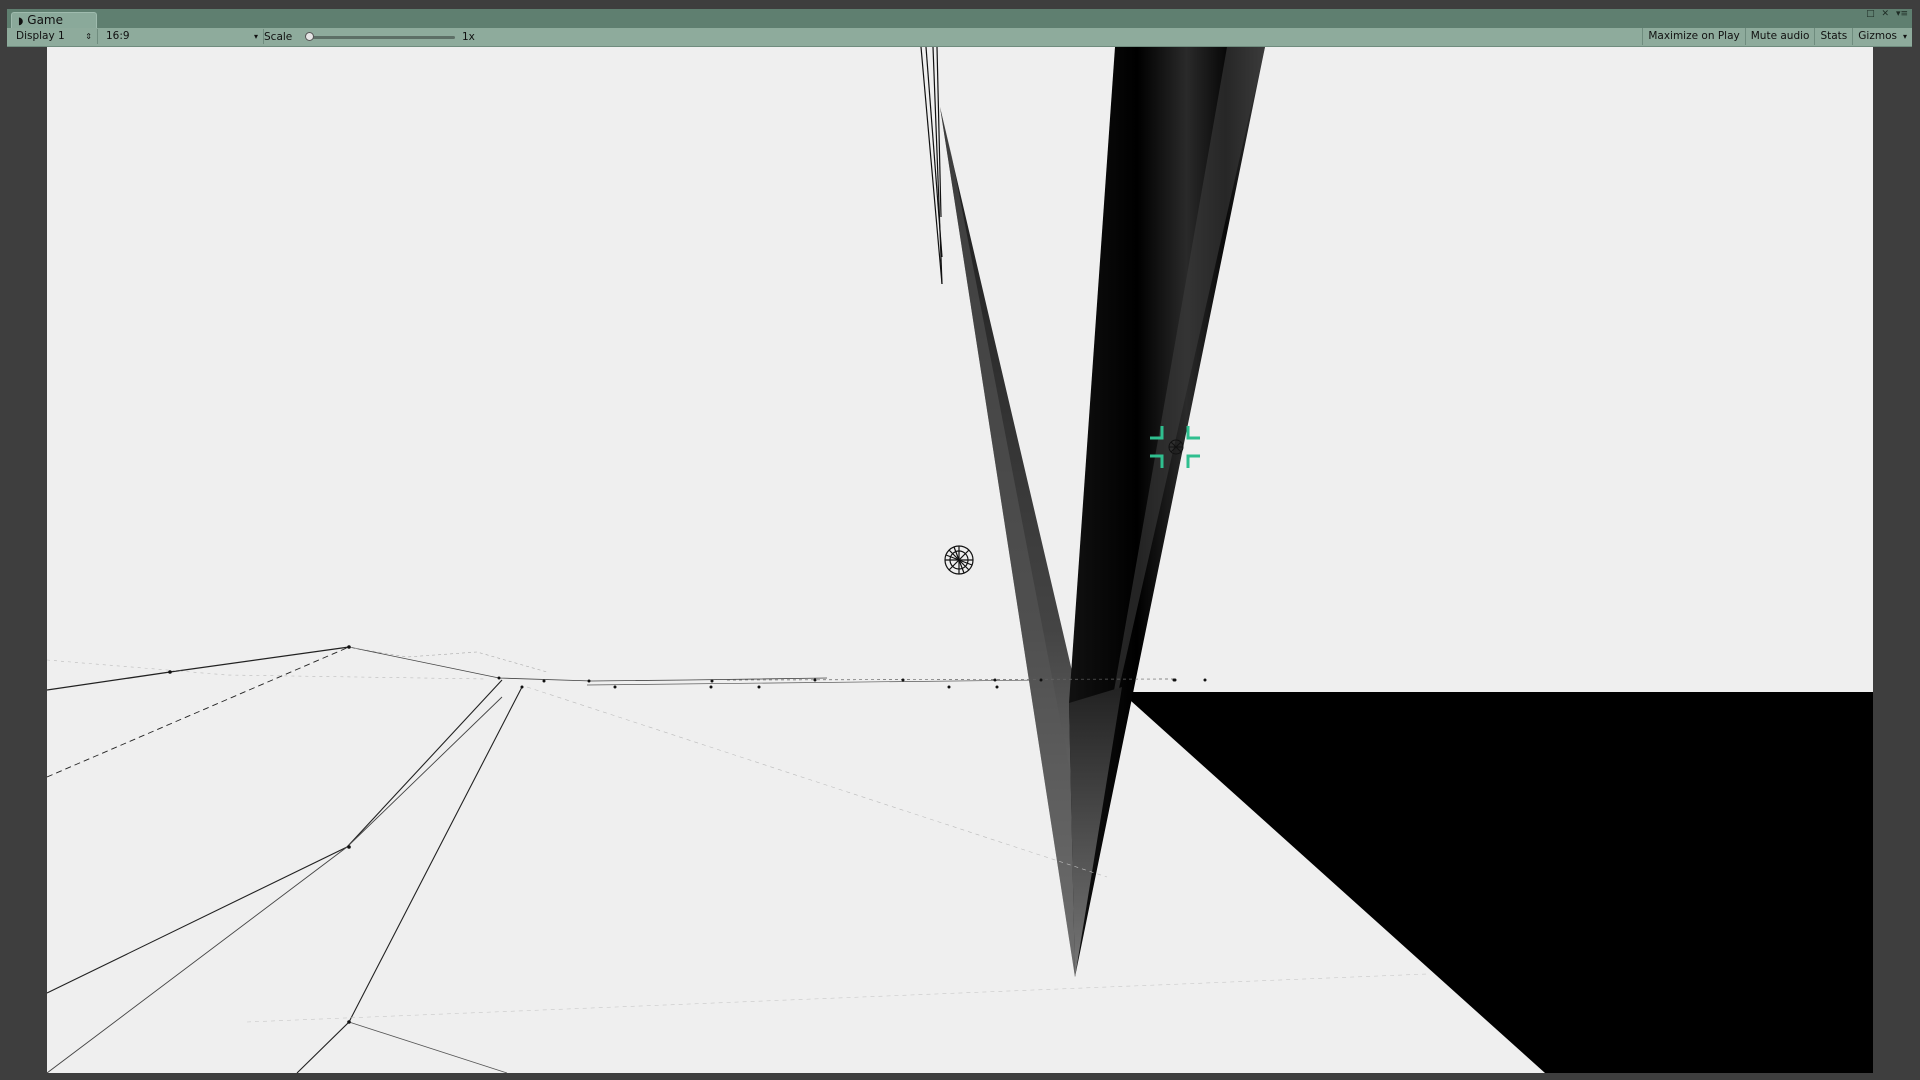 The image size is (1920, 1080). I want to click on game-tab-icon: ◗, so click(21, 21).